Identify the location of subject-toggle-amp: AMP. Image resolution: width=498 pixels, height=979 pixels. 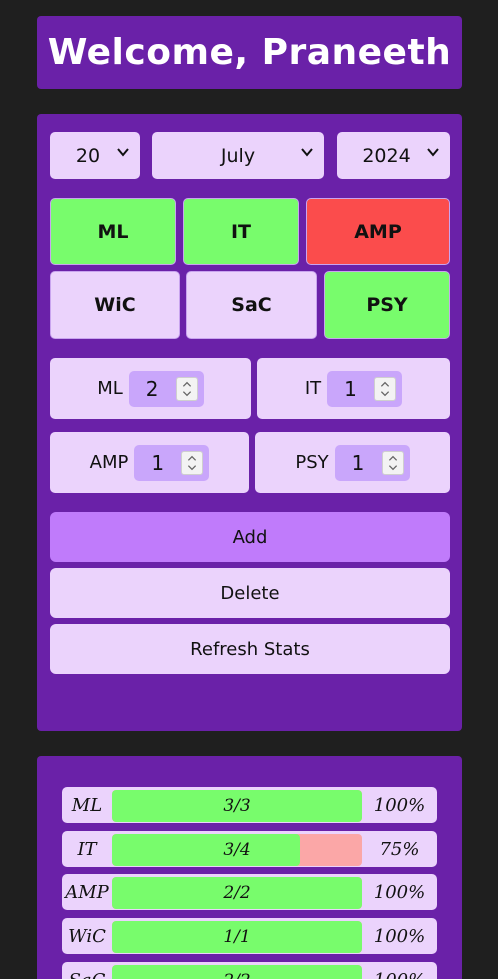
(378, 231).